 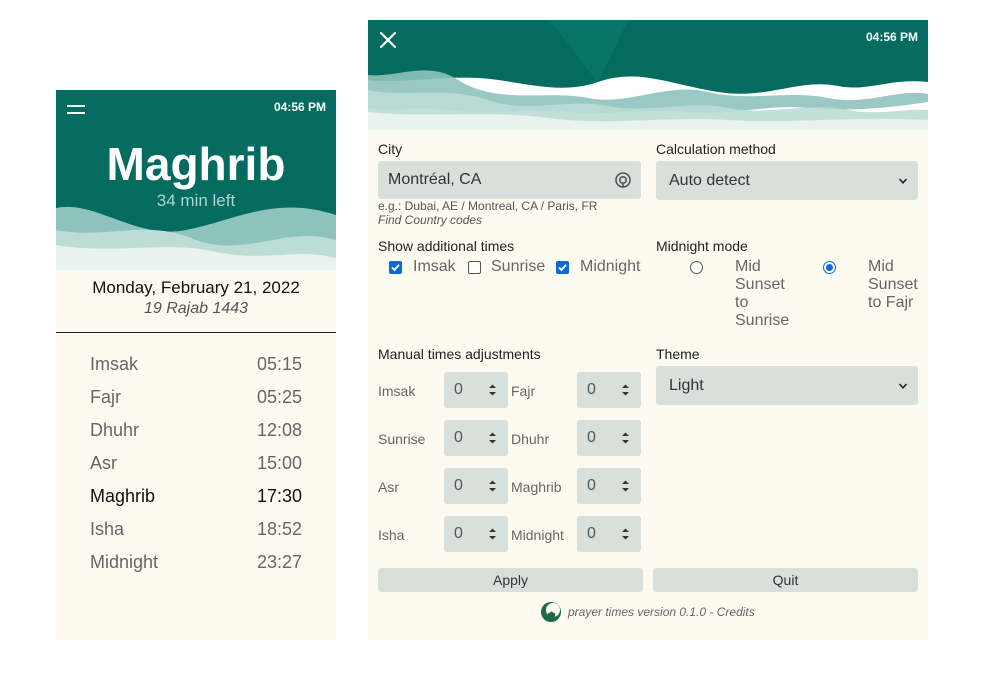 What do you see at coordinates (787, 180) in the screenshot?
I see `calculation-method-select: Auto detect` at bounding box center [787, 180].